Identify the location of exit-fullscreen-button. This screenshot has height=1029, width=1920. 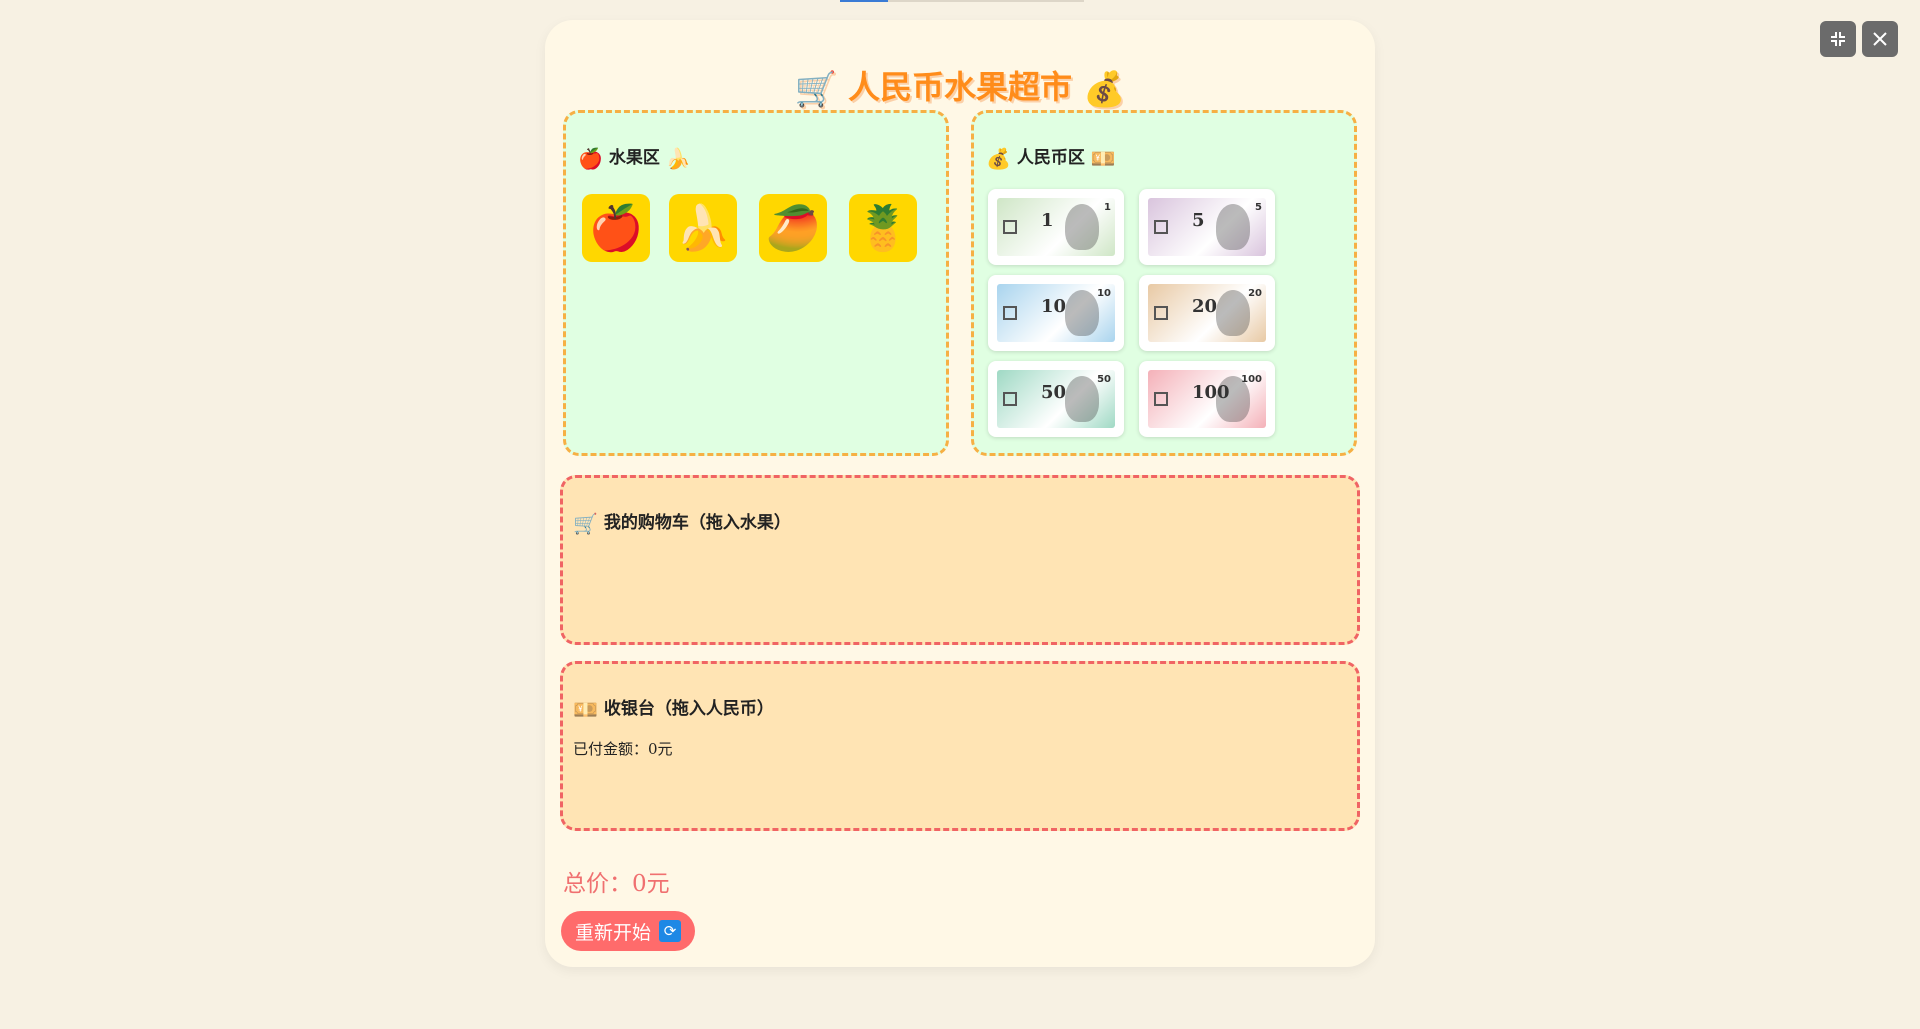
(1838, 39).